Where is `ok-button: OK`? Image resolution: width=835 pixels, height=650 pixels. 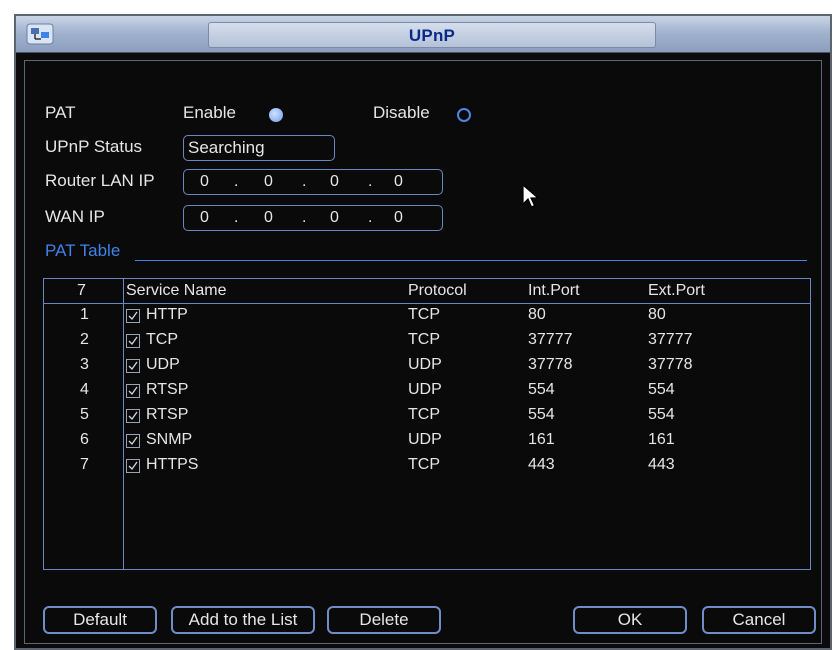
ok-button: OK is located at coordinates (630, 620).